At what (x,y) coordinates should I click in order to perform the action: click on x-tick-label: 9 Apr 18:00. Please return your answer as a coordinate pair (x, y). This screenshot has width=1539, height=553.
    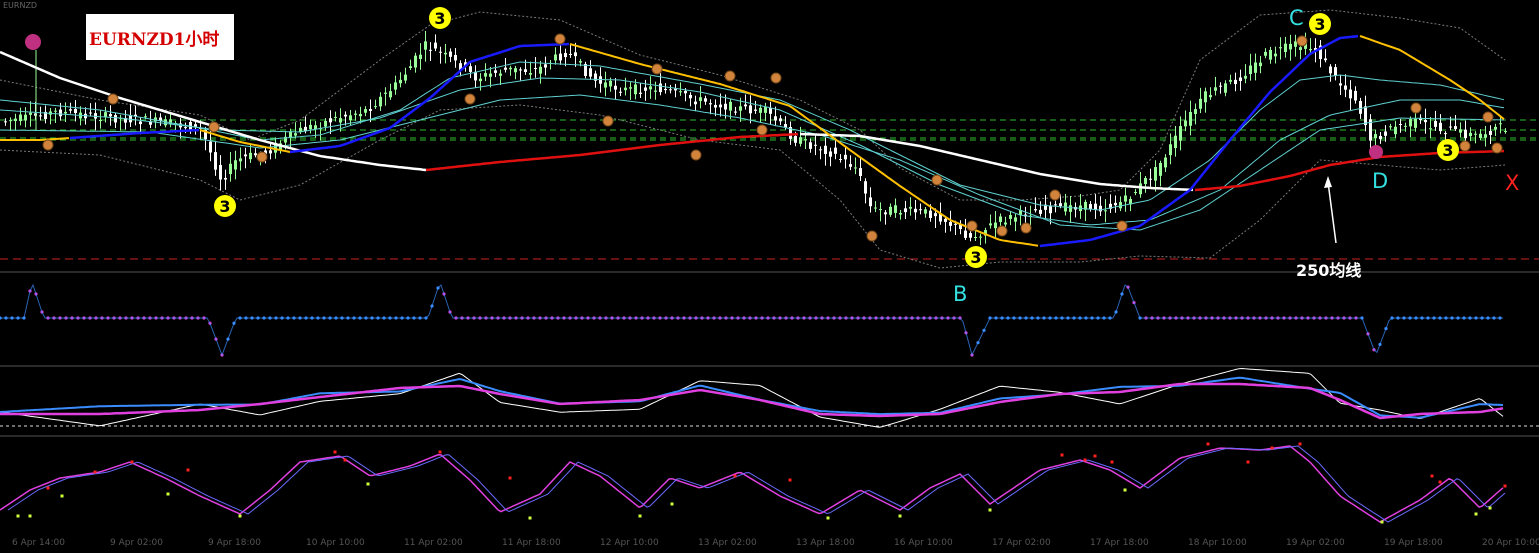
    Looking at the image, I should click on (234, 543).